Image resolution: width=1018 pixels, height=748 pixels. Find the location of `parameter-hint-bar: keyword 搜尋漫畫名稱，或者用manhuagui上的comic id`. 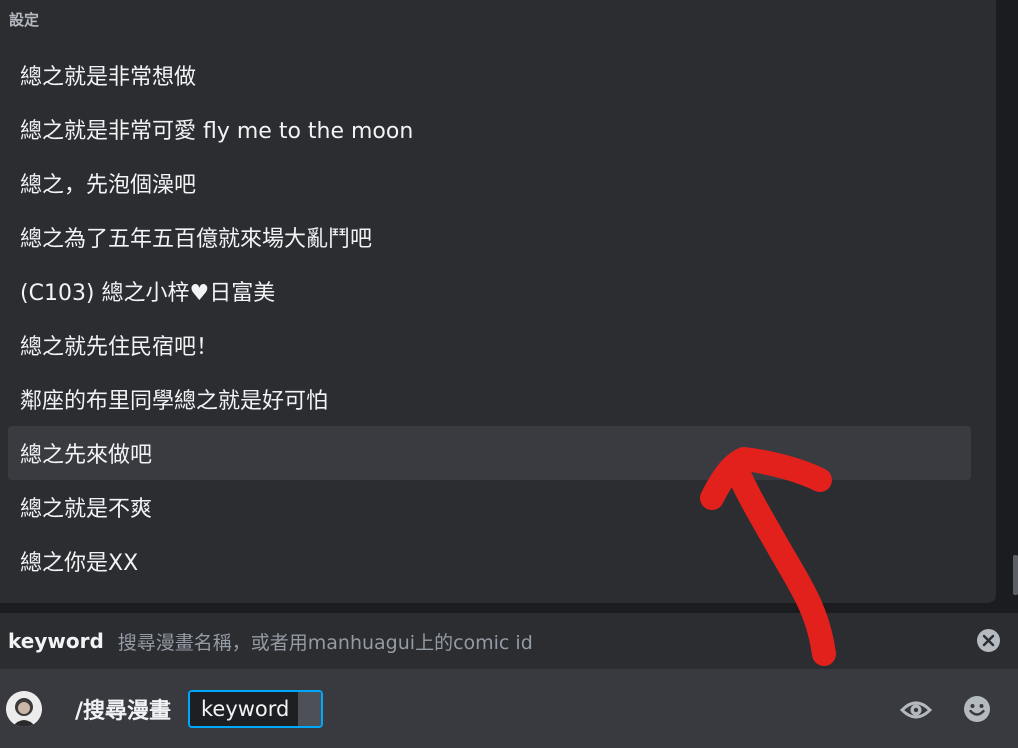

parameter-hint-bar: keyword 搜尋漫畫名稱，或者用manhuagui上的comic id is located at coordinates (509, 641).